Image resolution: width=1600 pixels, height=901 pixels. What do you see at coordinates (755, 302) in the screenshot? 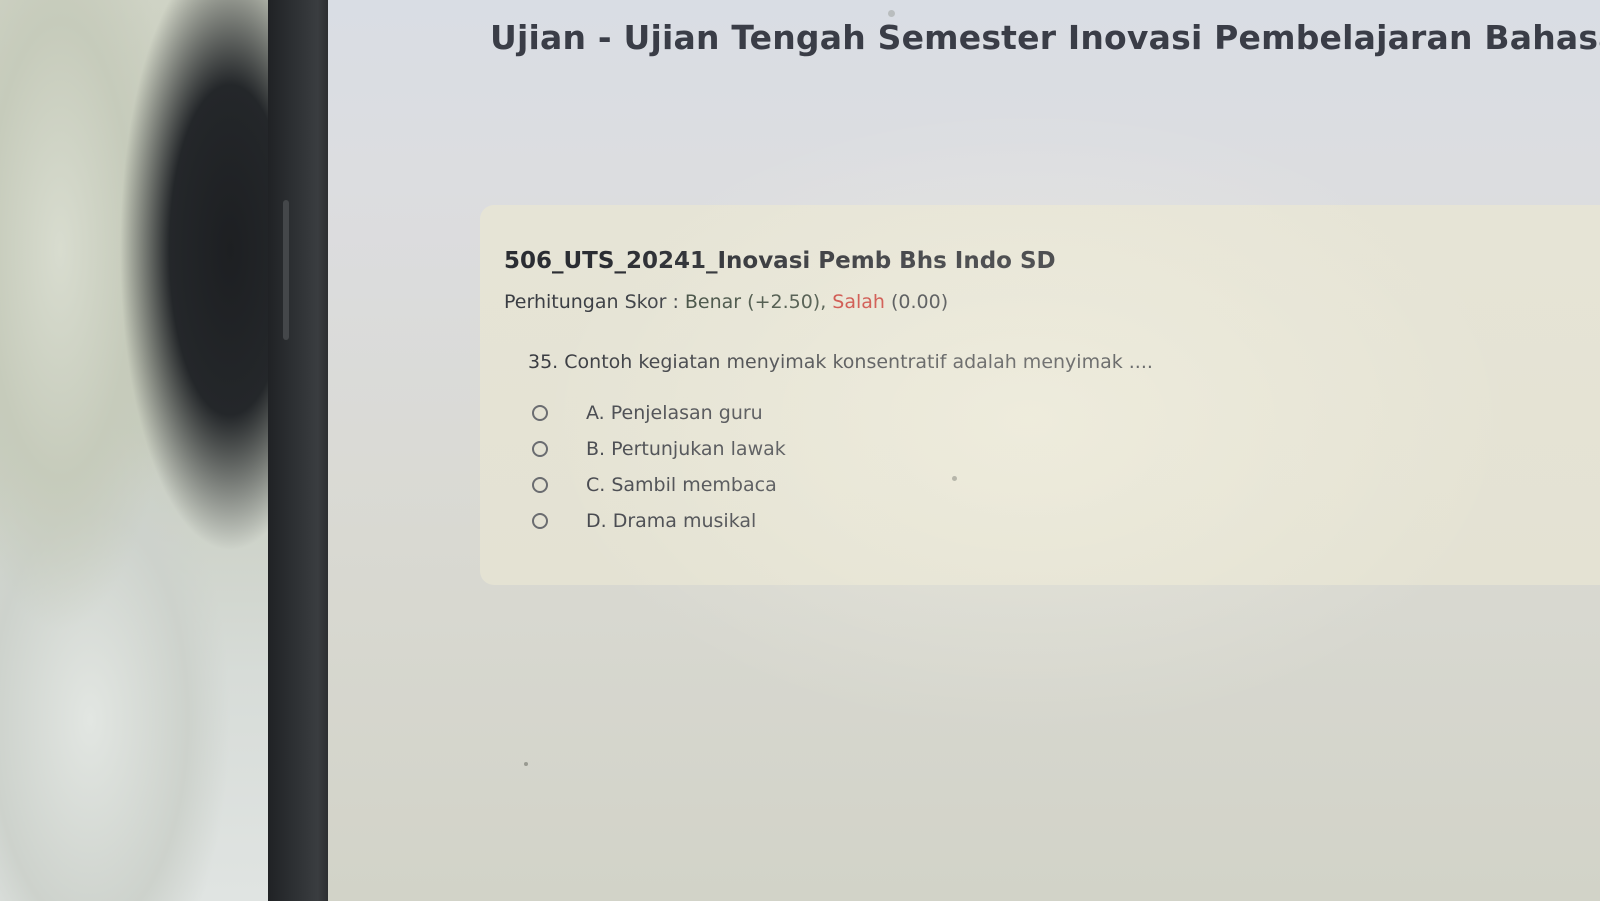
I see `score-correct: Benar (+2.50),` at bounding box center [755, 302].